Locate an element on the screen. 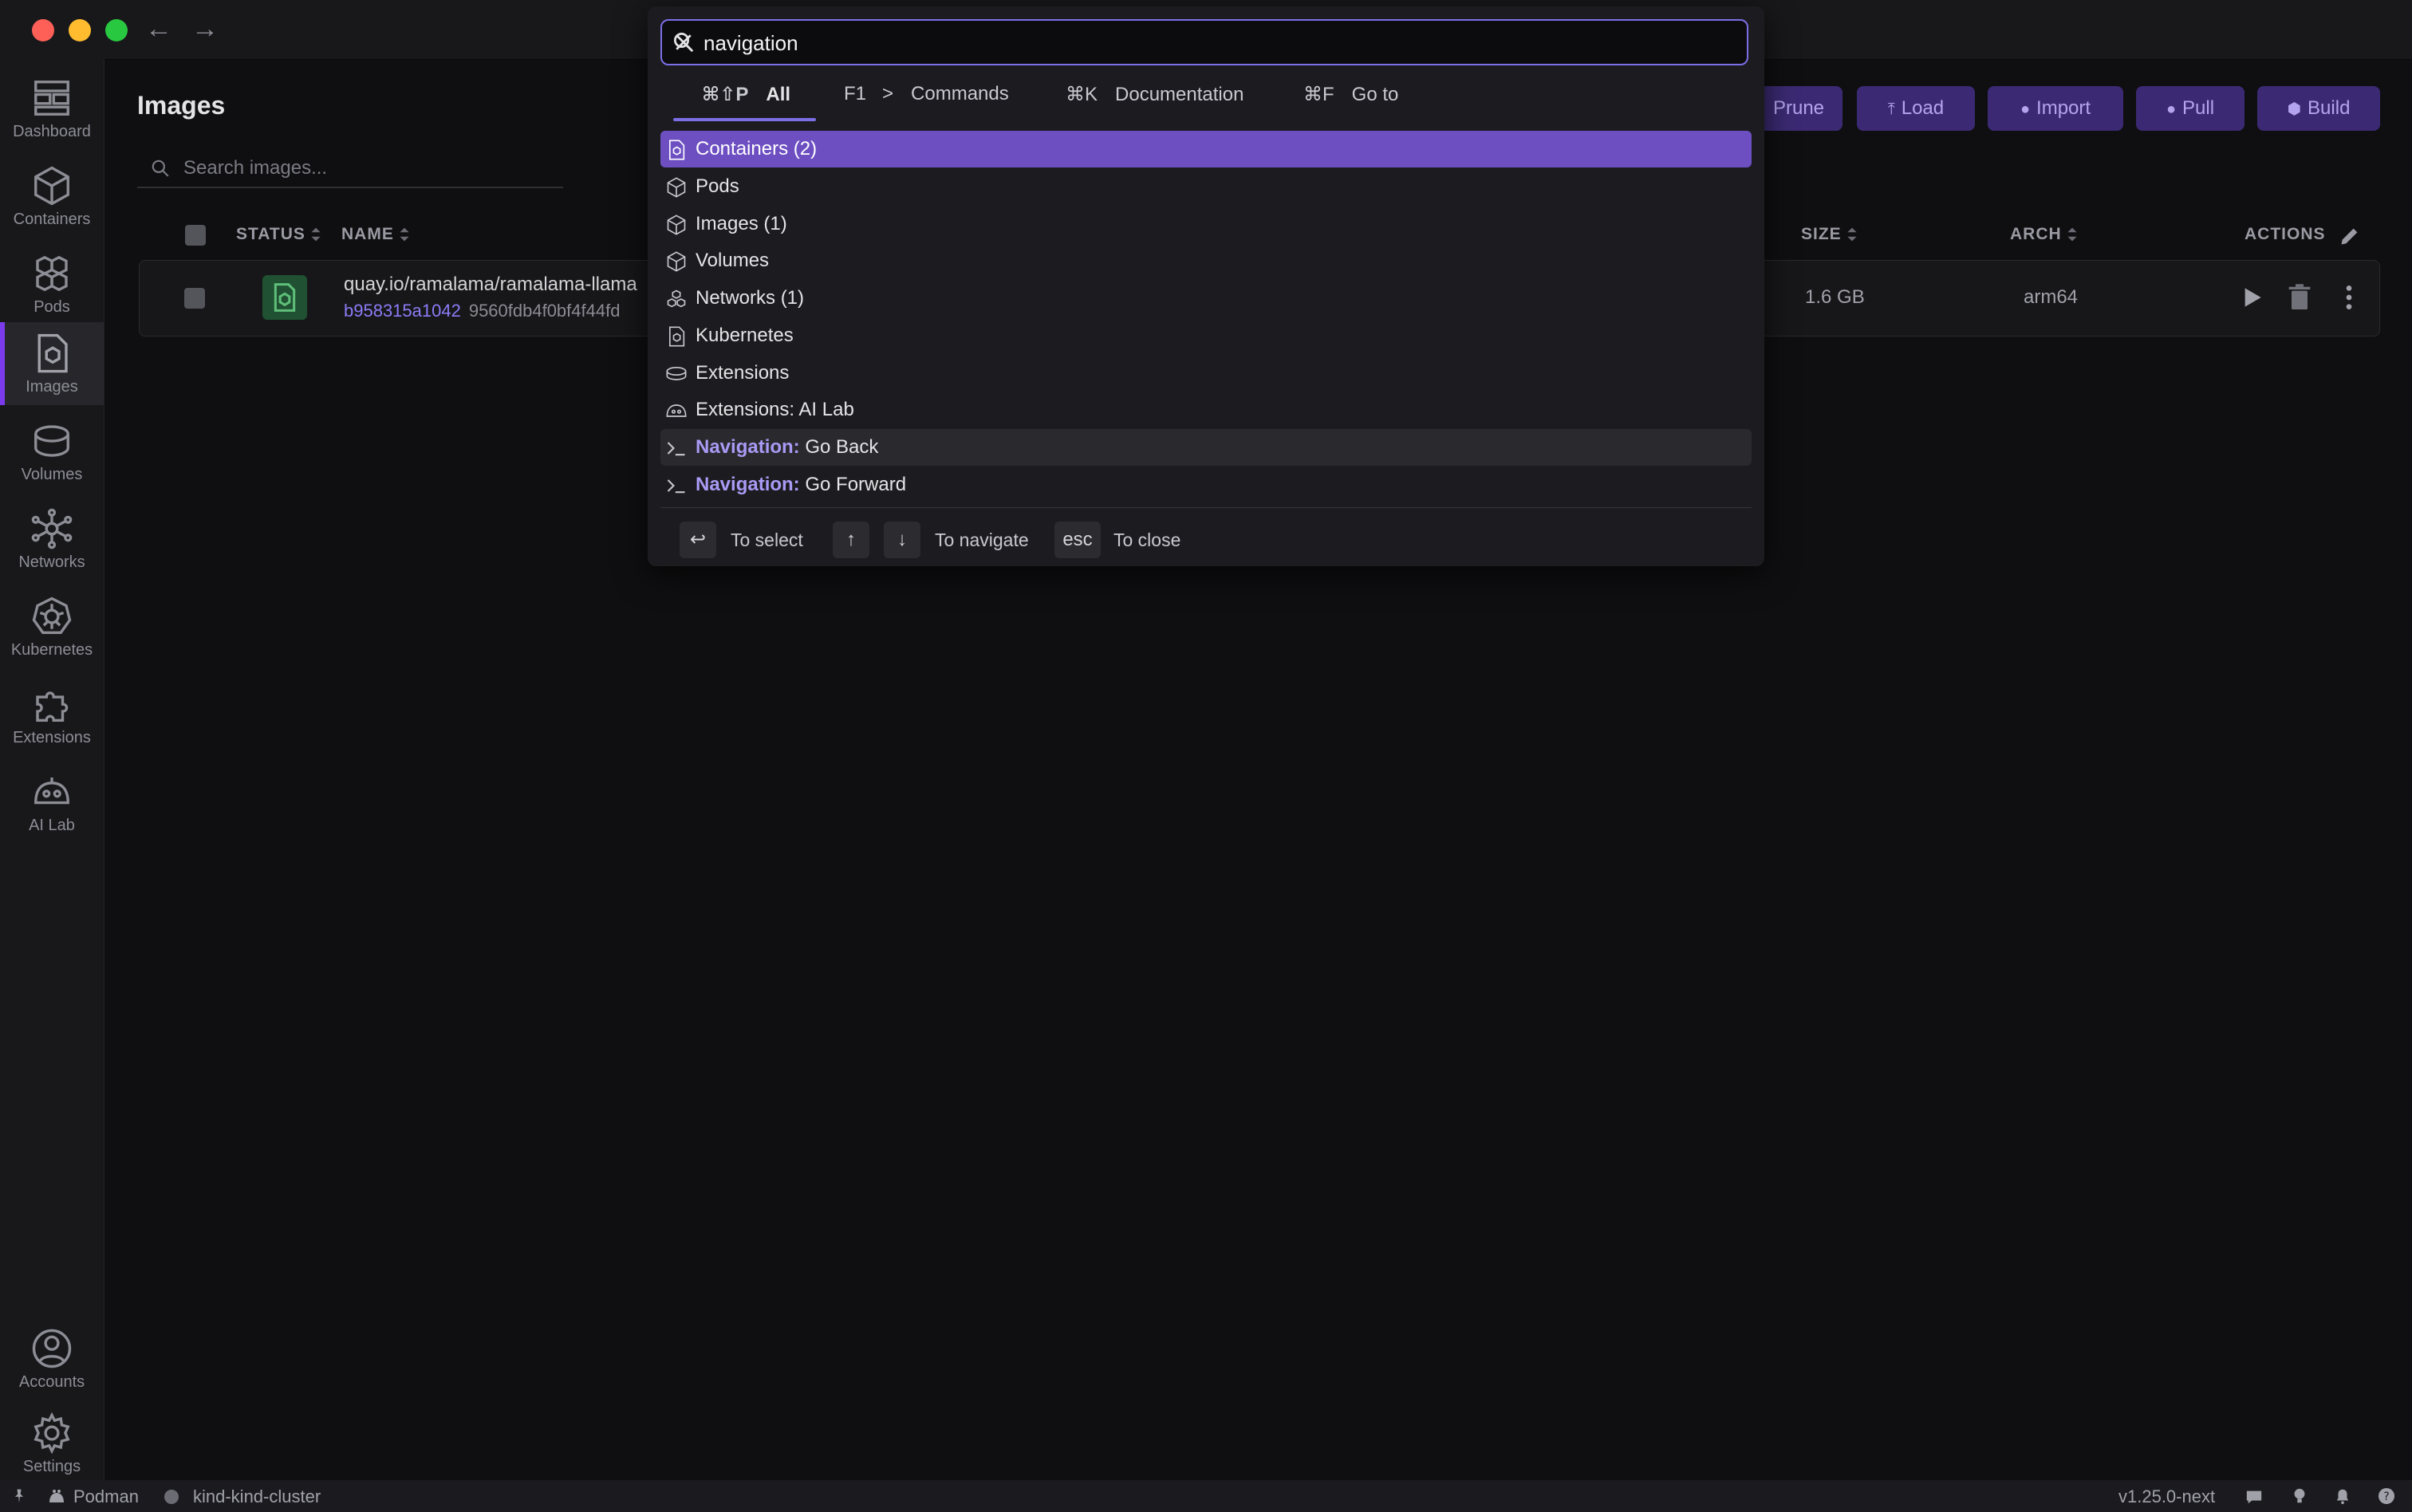  close-icon is located at coordinates (684, 42).